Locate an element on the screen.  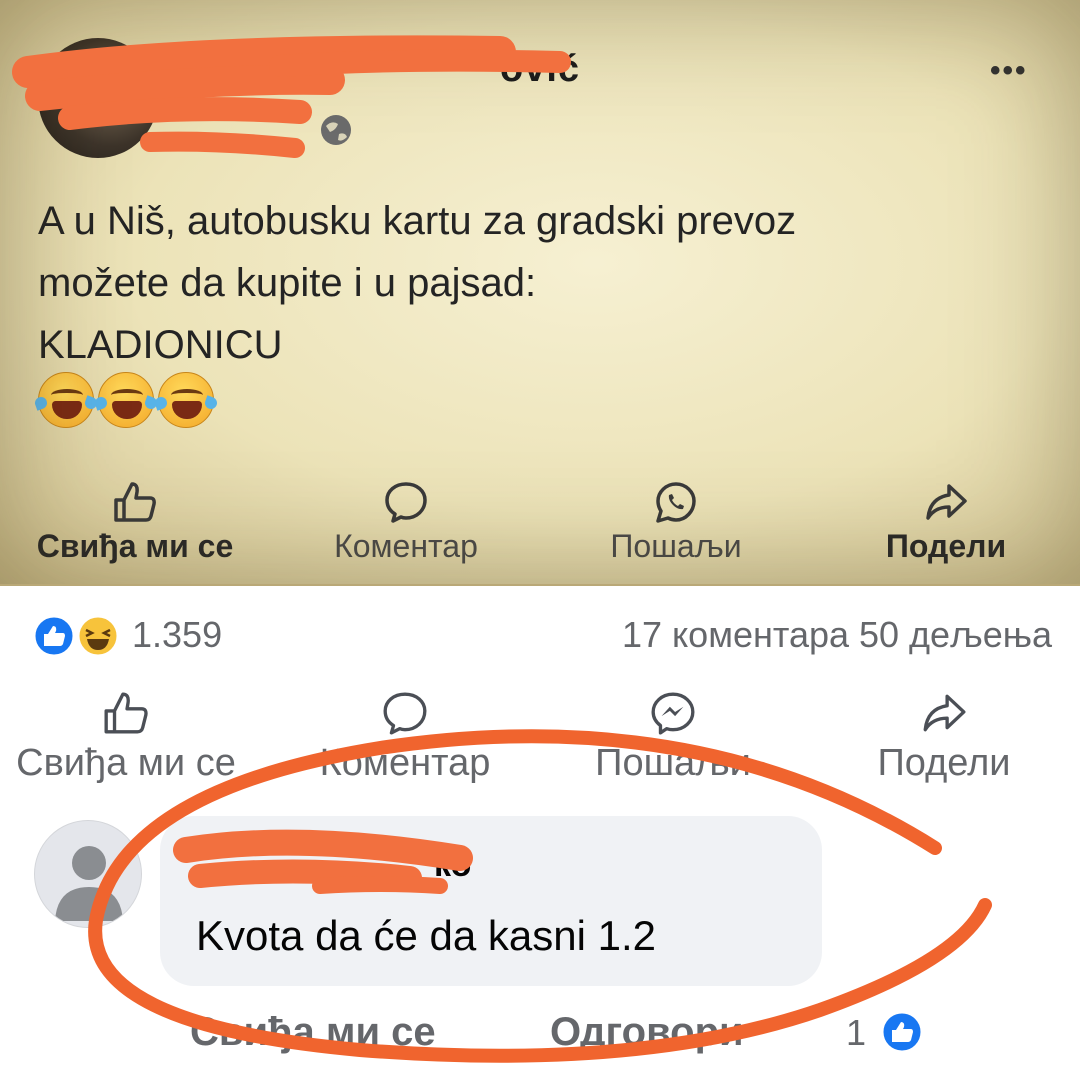
messenger-icon is located at coordinates (673, 713).